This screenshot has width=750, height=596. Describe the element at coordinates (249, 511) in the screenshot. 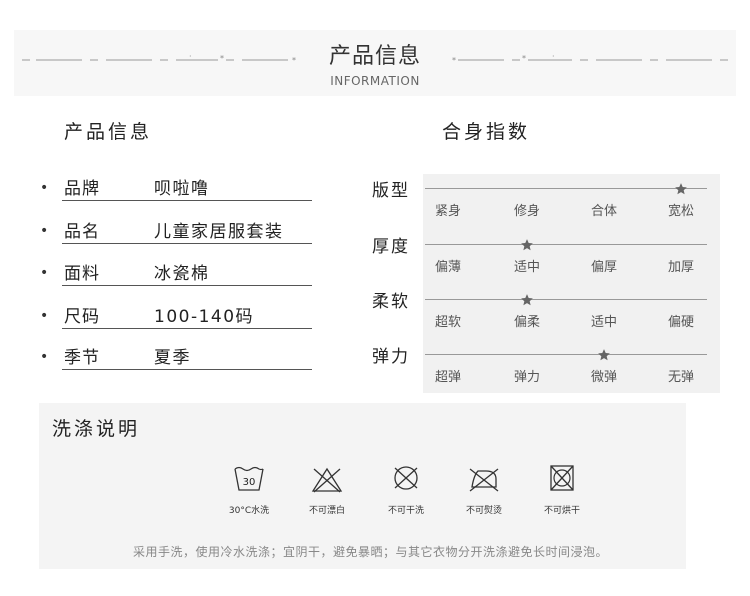

I see `wash-caption: 30°C水洗` at that location.